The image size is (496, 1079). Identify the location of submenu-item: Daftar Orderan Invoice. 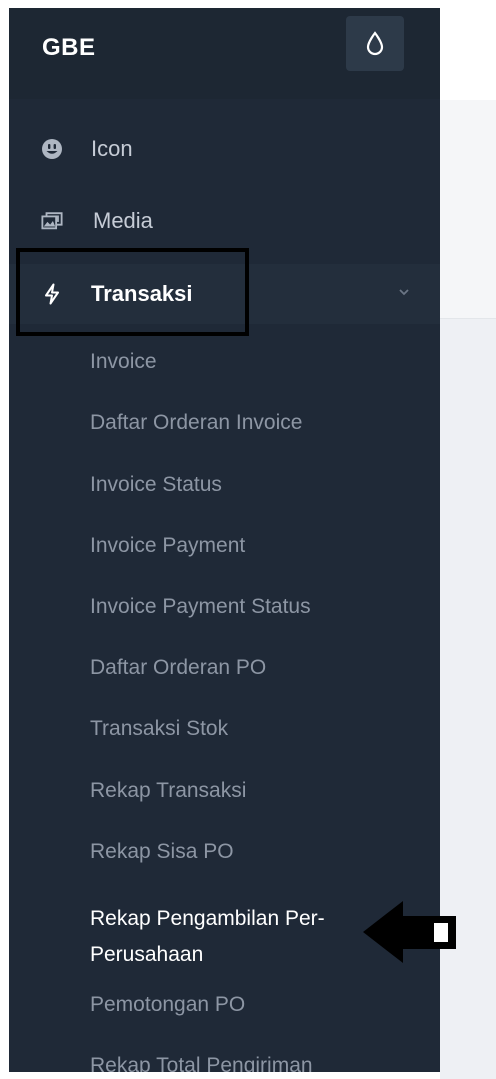
(196, 423).